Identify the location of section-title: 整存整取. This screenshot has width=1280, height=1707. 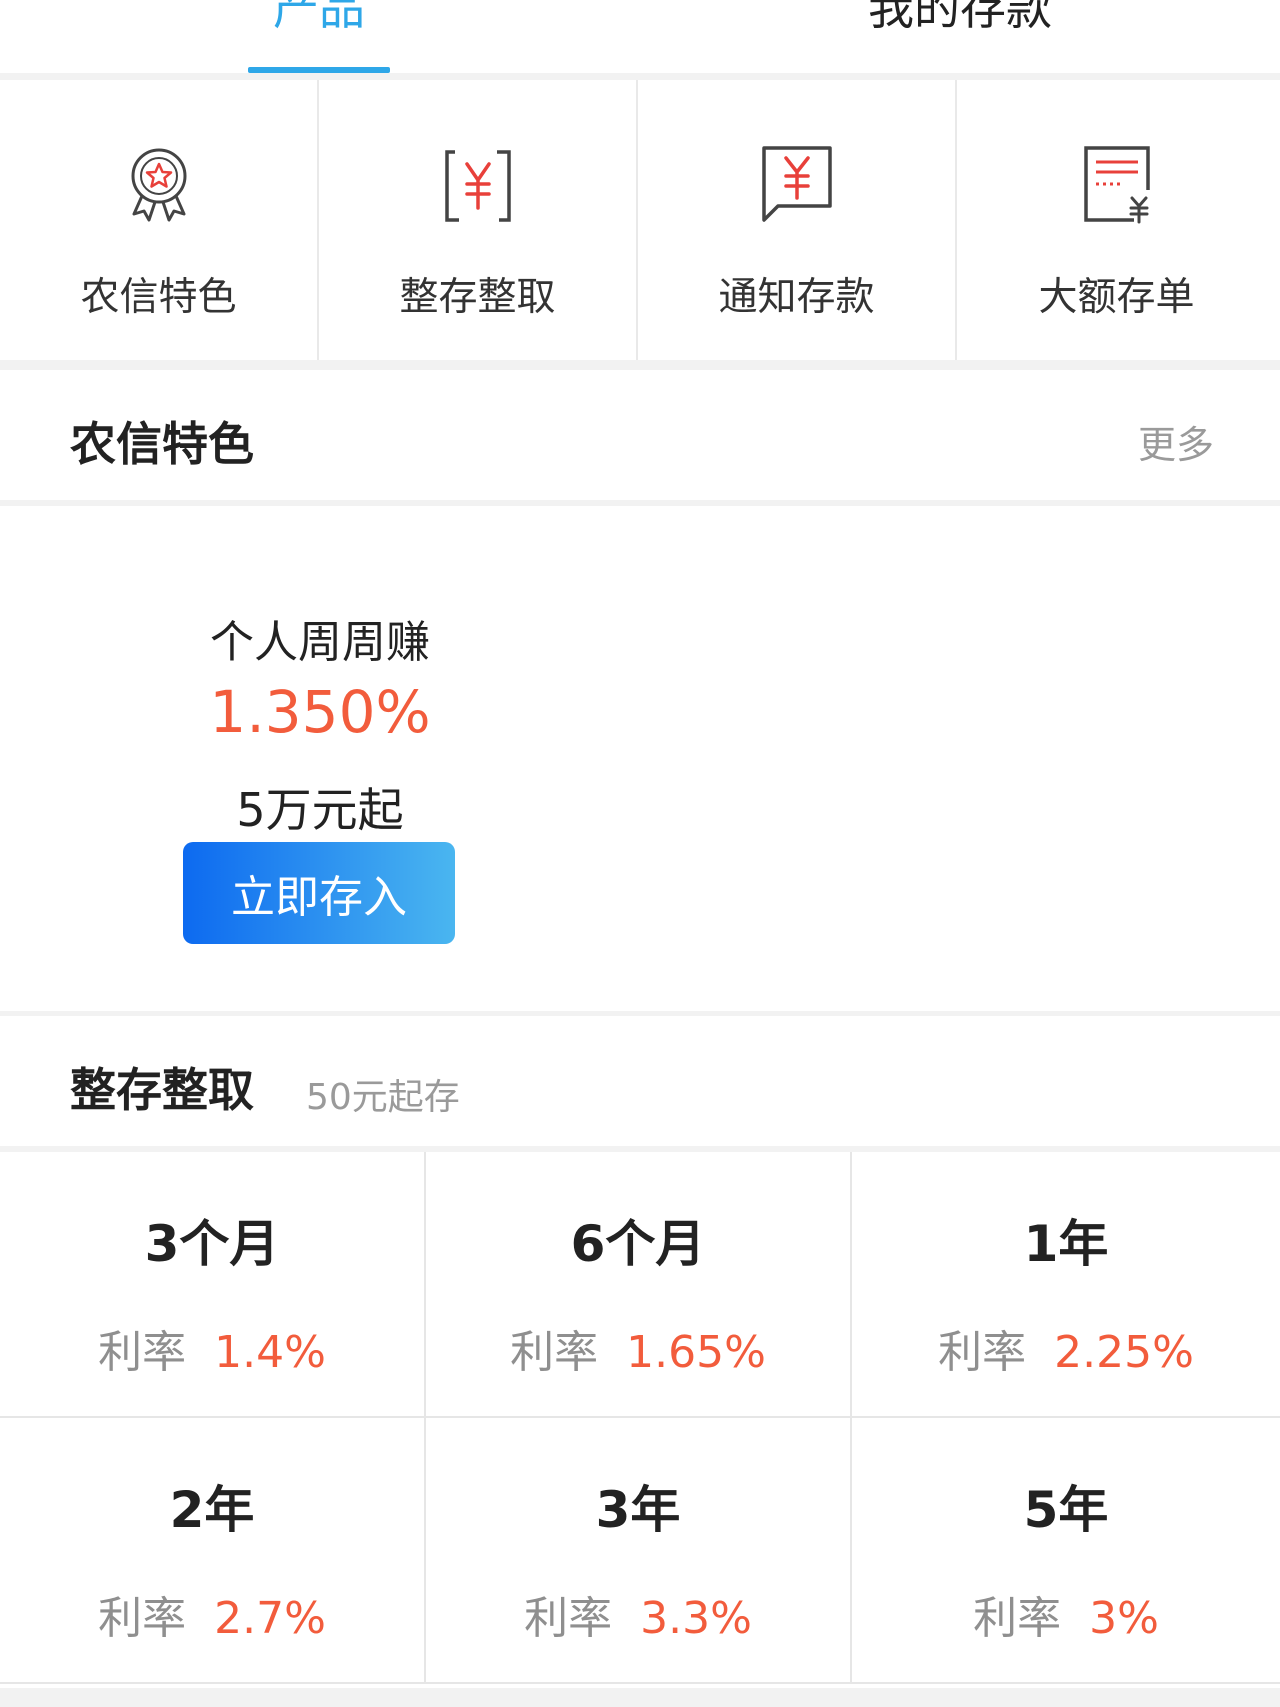
(162, 1090).